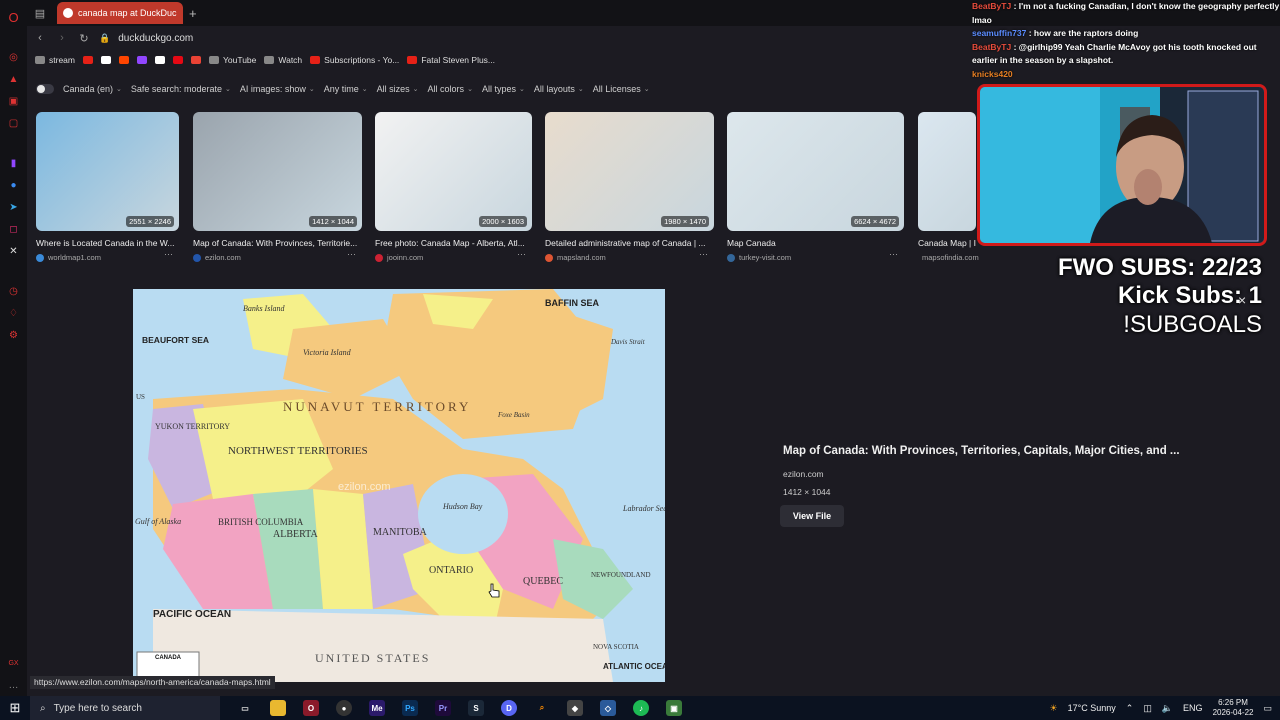 This screenshot has width=1280, height=720. I want to click on tab-active: canada map at DuckDuckGo, so click(120, 13).